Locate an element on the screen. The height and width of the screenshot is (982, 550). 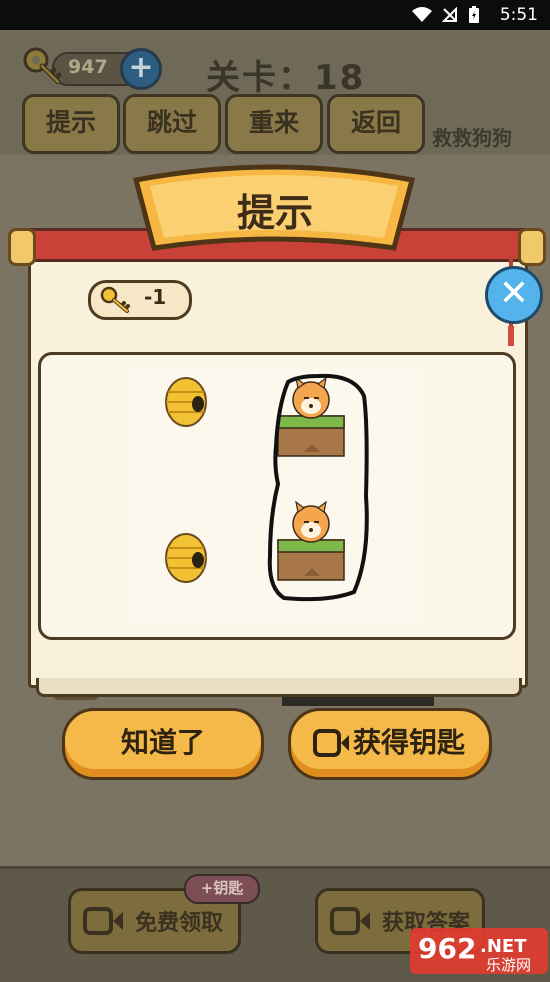
signal-off-icon is located at coordinates (449, 14).